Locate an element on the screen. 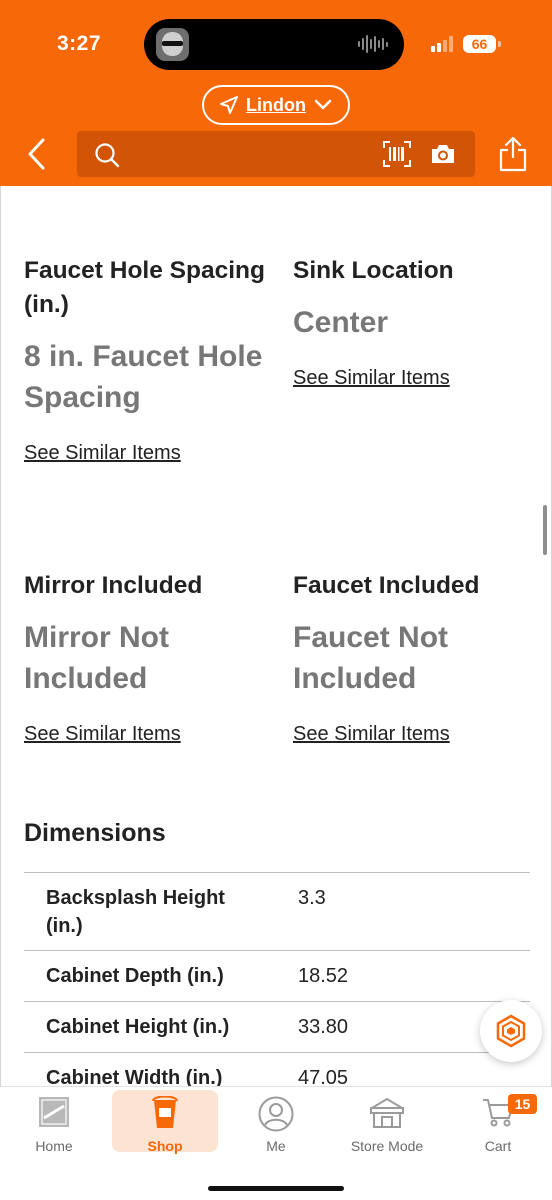  share-icon is located at coordinates (513, 154).